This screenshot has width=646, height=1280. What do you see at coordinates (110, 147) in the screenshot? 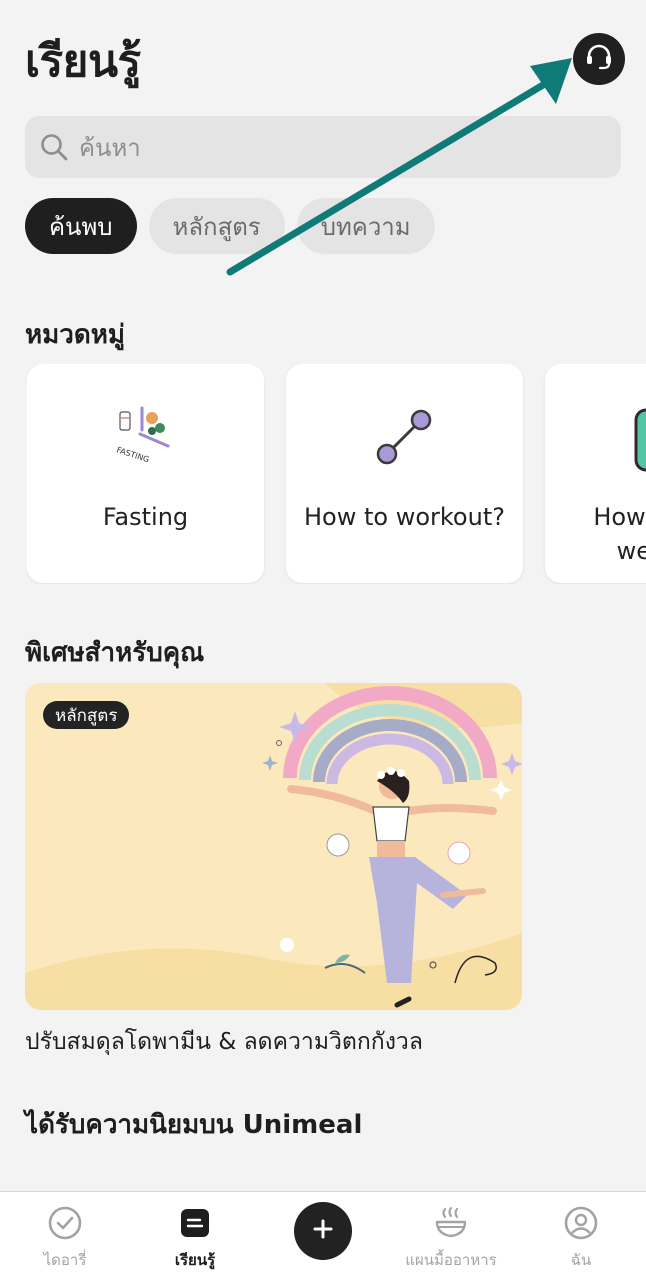
I see `search-placeholder: ค้นหา` at bounding box center [110, 147].